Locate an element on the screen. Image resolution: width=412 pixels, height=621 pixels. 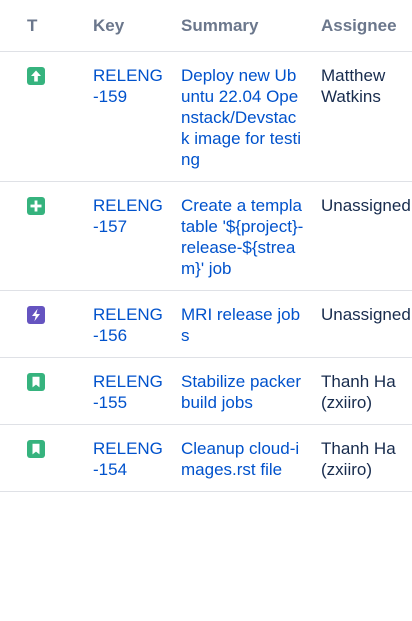
assignee-name: Matthew is located at coordinates (353, 75).